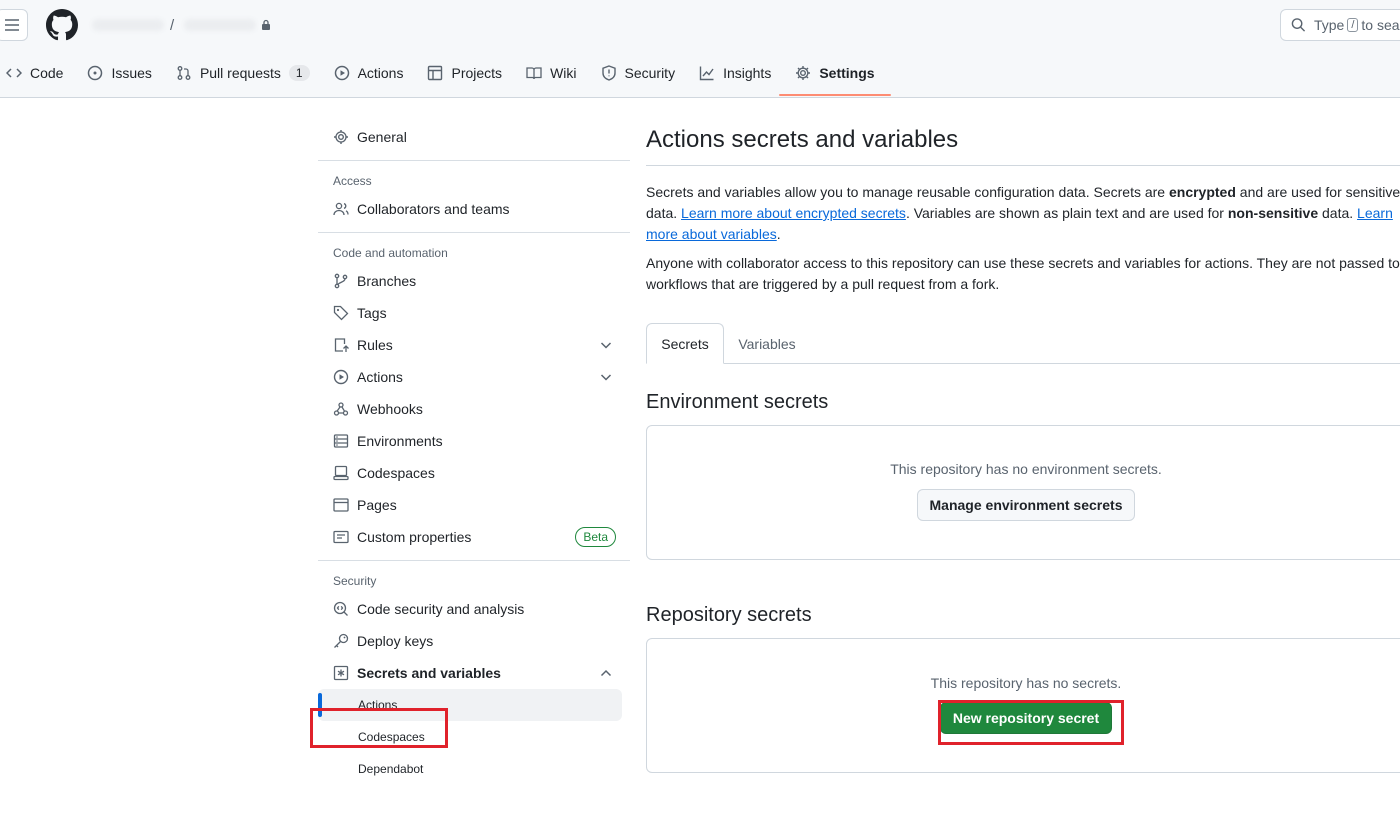 The image size is (1400, 813). Describe the element at coordinates (638, 73) in the screenshot. I see `tab-security: Security` at that location.